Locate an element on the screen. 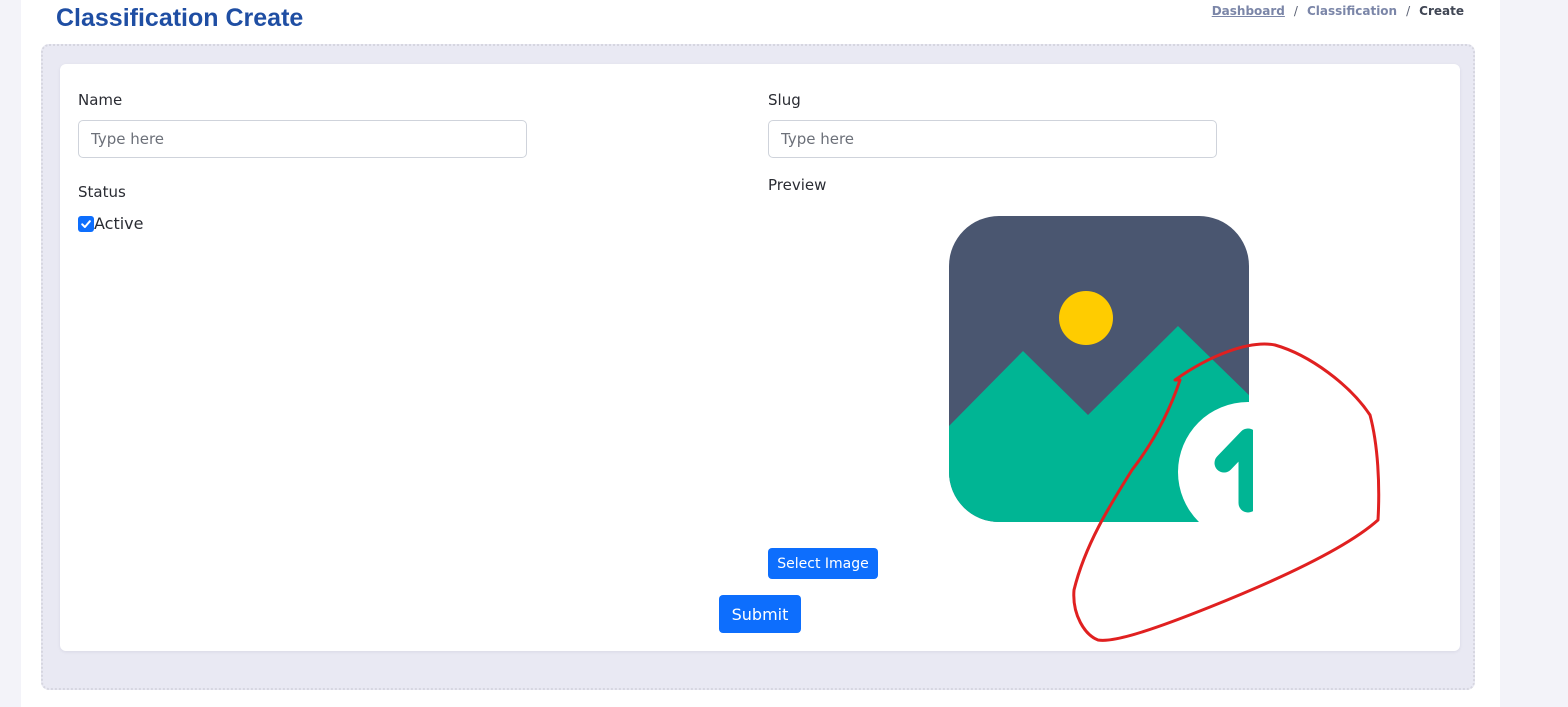 Image resolution: width=1568 pixels, height=707 pixels. name-label: Name is located at coordinates (100, 100).